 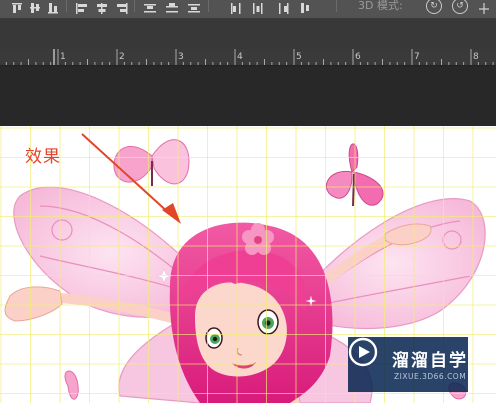 I want to click on 3d-mode-label: 3D 模式:, so click(x=380, y=6).